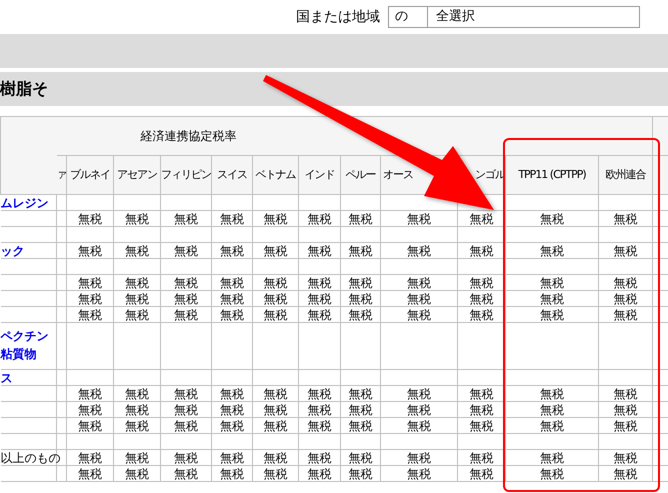  Describe the element at coordinates (12, 251) in the screenshot. I see `item-link: ック` at that location.